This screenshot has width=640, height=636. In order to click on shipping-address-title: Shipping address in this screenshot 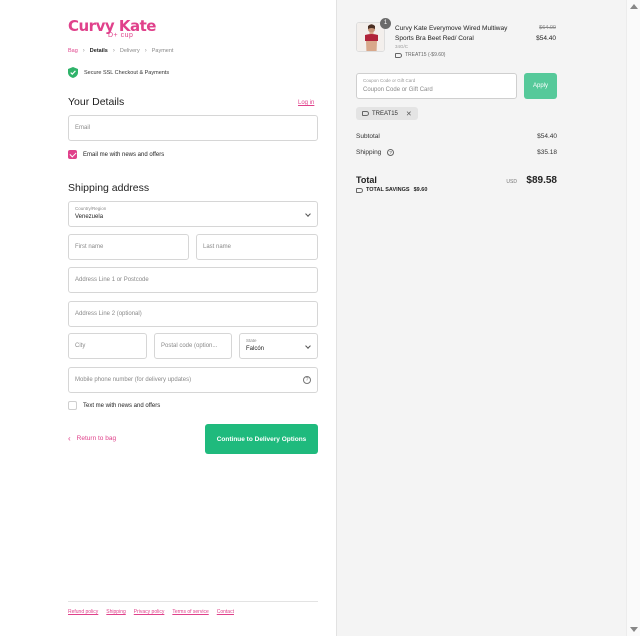, I will do `click(109, 188)`.